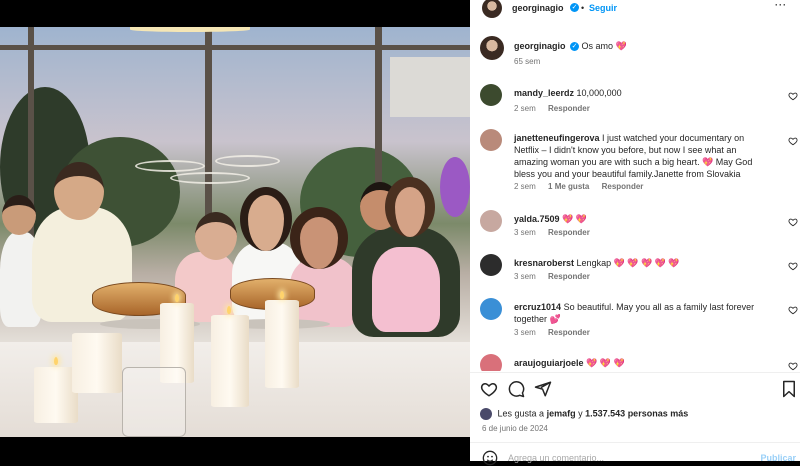 Image resolution: width=800 pixels, height=466 pixels. What do you see at coordinates (605, 363) in the screenshot?
I see `comment-text: 💖 💖 💖` at bounding box center [605, 363].